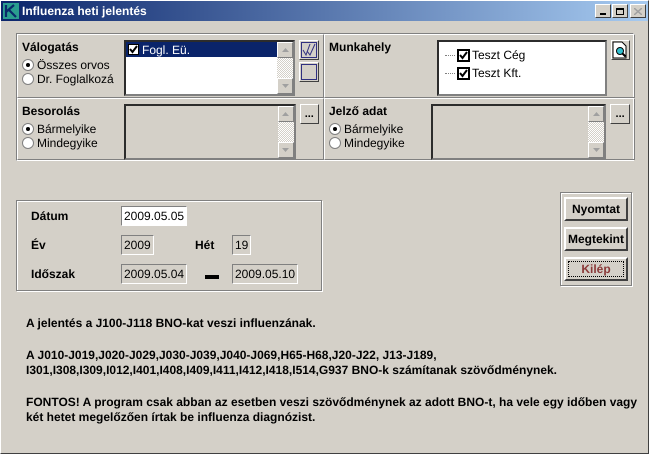 The height and width of the screenshot is (454, 649). I want to click on info-text: FONTOS! A program csak abban az esetben veszi szövődménynek az adott BNO-t, ha vele egy időben vagy két hetet megelőzően írtak be influenza diagnózist., so click(332, 410).